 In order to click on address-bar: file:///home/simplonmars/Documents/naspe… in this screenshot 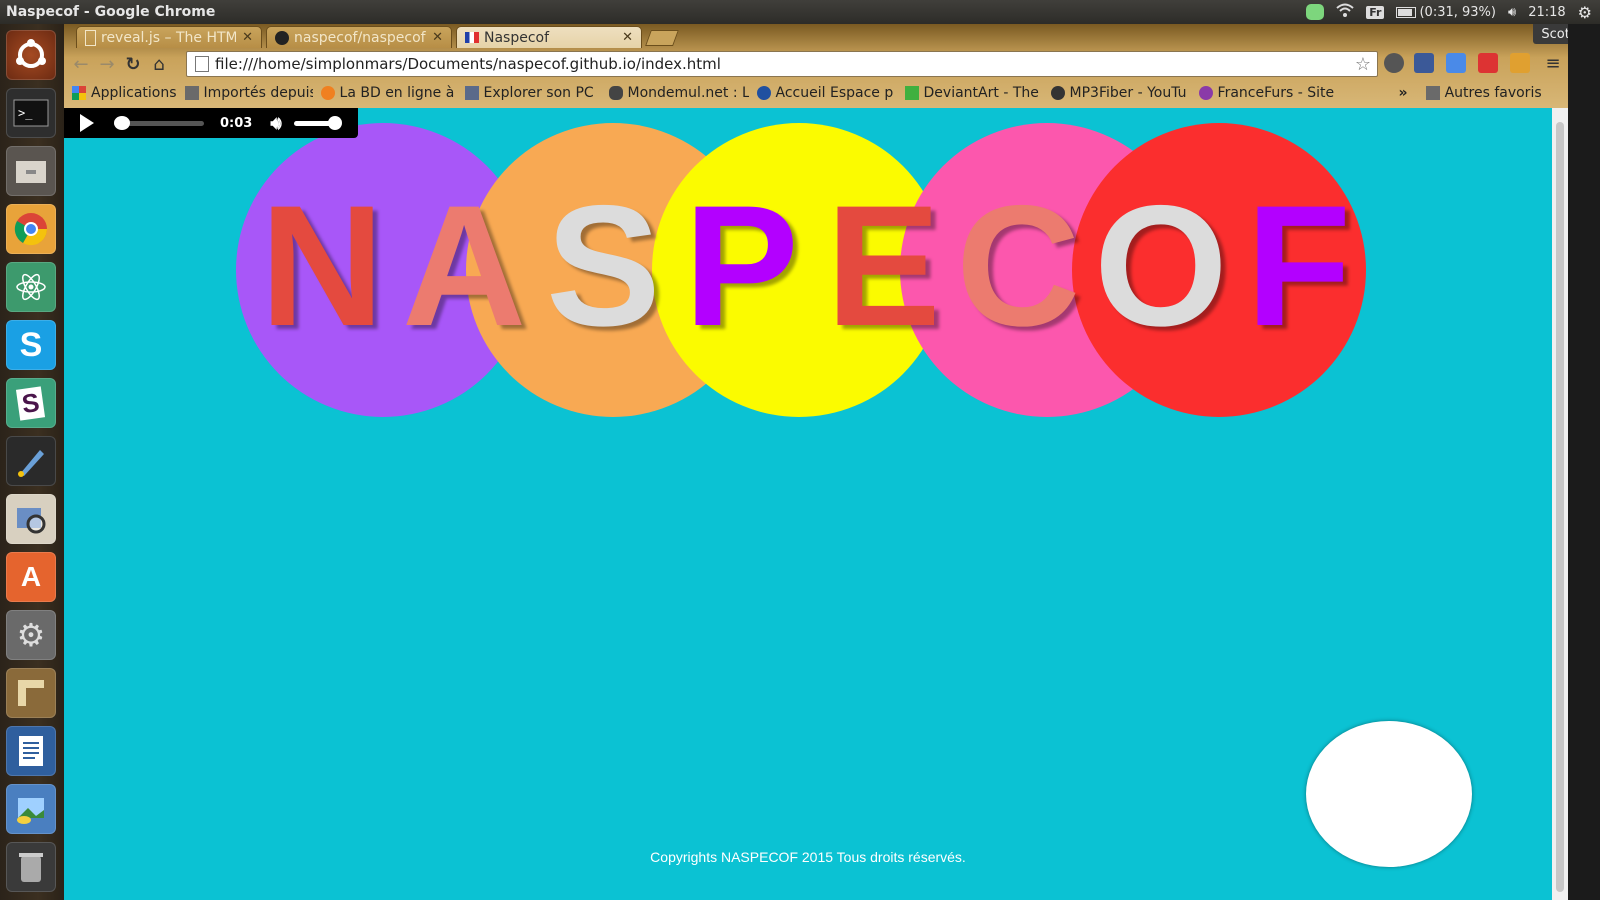, I will do `click(782, 64)`.